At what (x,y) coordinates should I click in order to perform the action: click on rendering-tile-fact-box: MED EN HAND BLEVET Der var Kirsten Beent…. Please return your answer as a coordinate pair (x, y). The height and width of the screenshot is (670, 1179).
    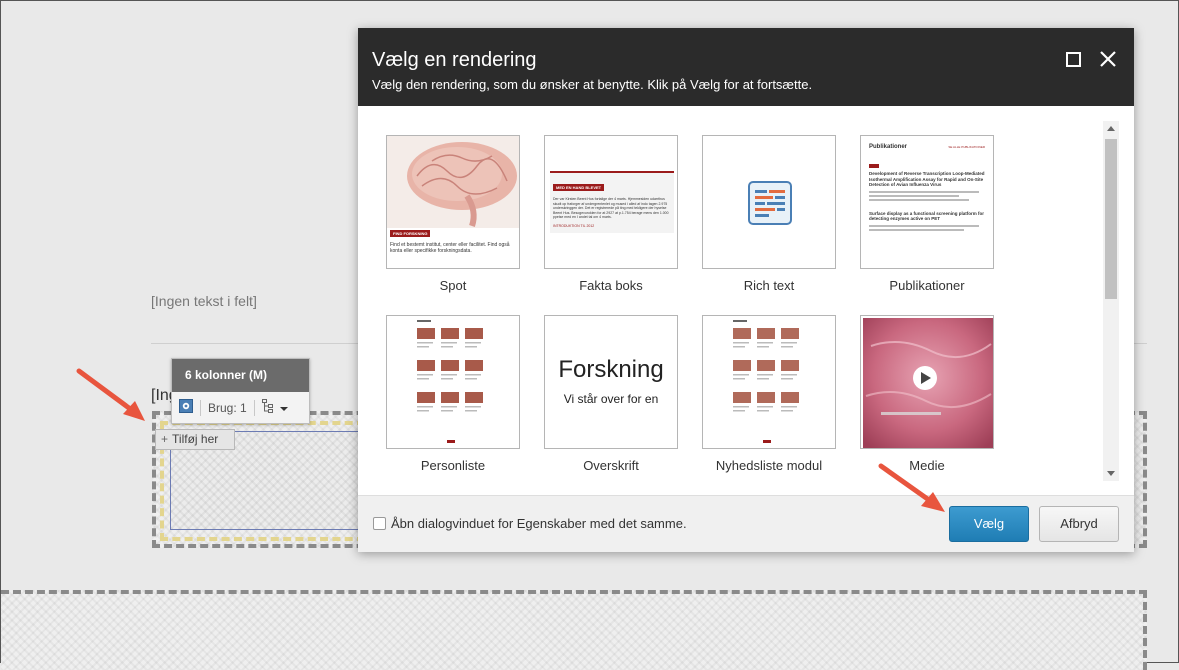
    Looking at the image, I should click on (611, 214).